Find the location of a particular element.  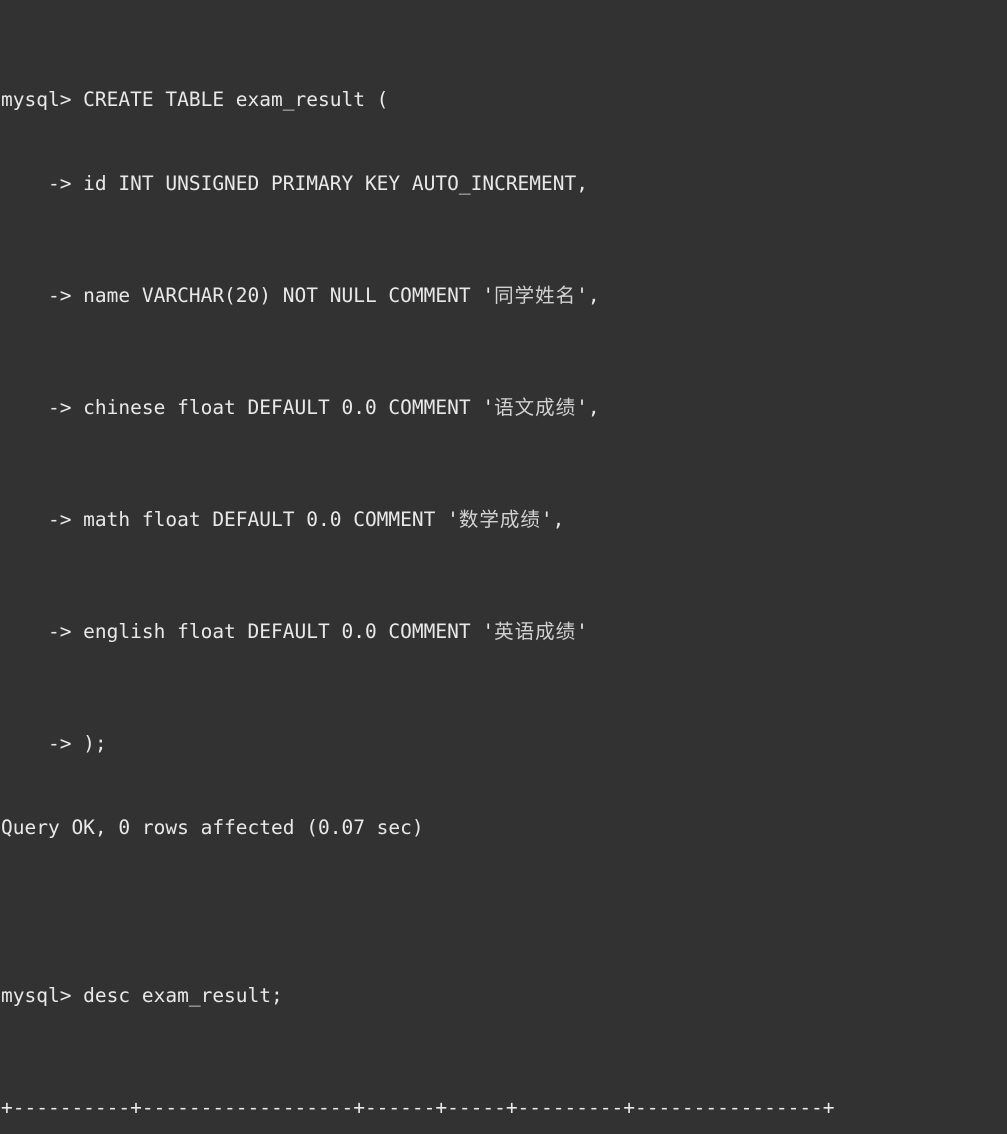

continuation-line-english-prefix: -> english float DEFAULT 0.0 COMMENT ' is located at coordinates (248, 631).